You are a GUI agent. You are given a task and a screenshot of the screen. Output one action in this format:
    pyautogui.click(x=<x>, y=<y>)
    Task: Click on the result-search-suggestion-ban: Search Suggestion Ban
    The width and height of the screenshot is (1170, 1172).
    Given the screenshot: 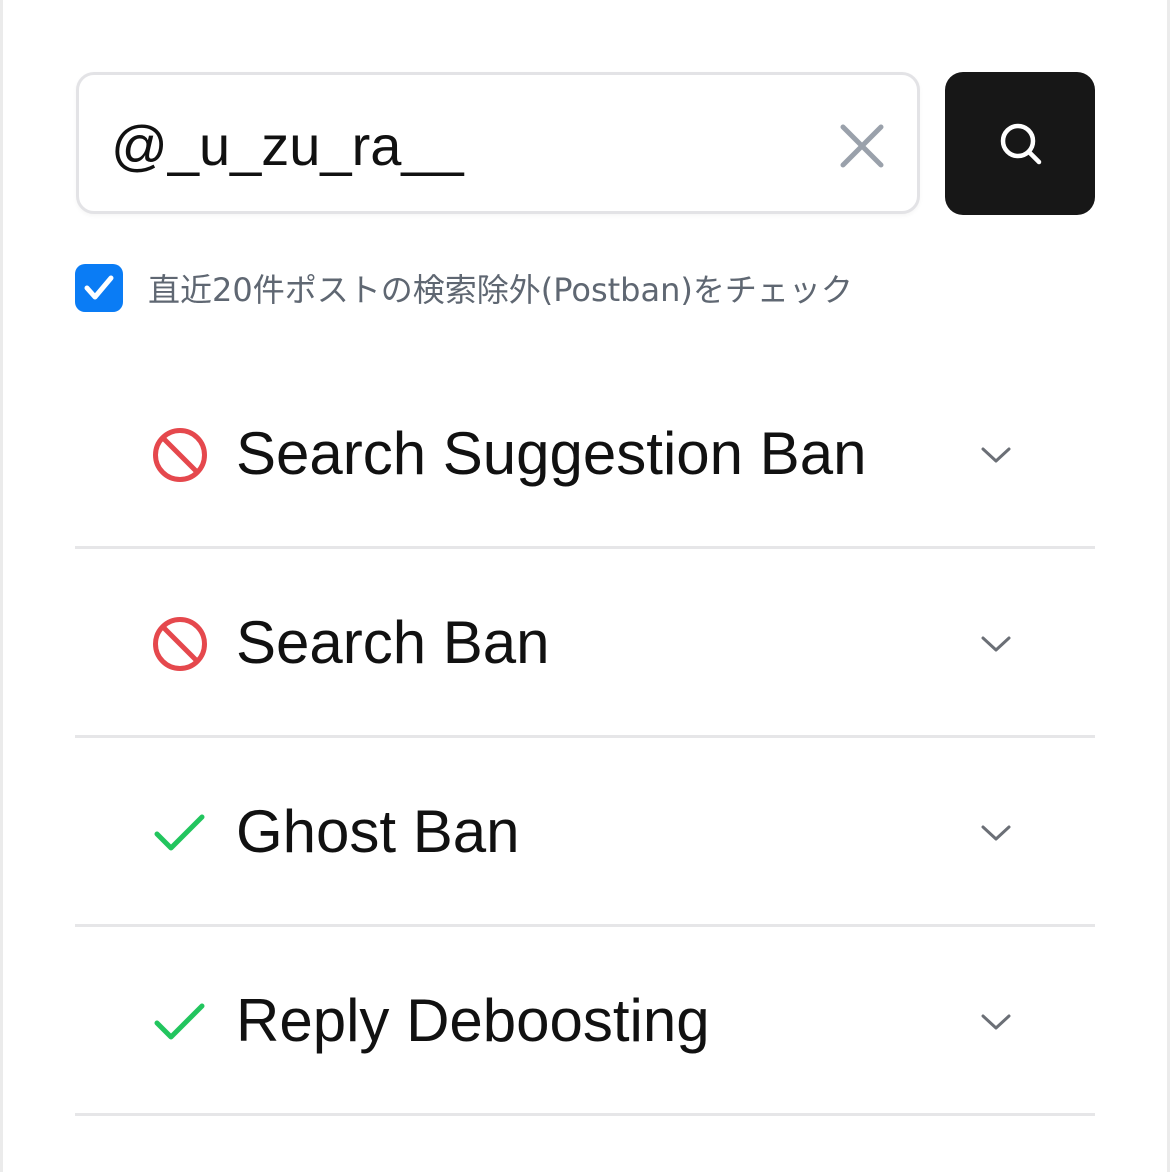 What is the action you would take?
    pyautogui.click(x=585, y=454)
    